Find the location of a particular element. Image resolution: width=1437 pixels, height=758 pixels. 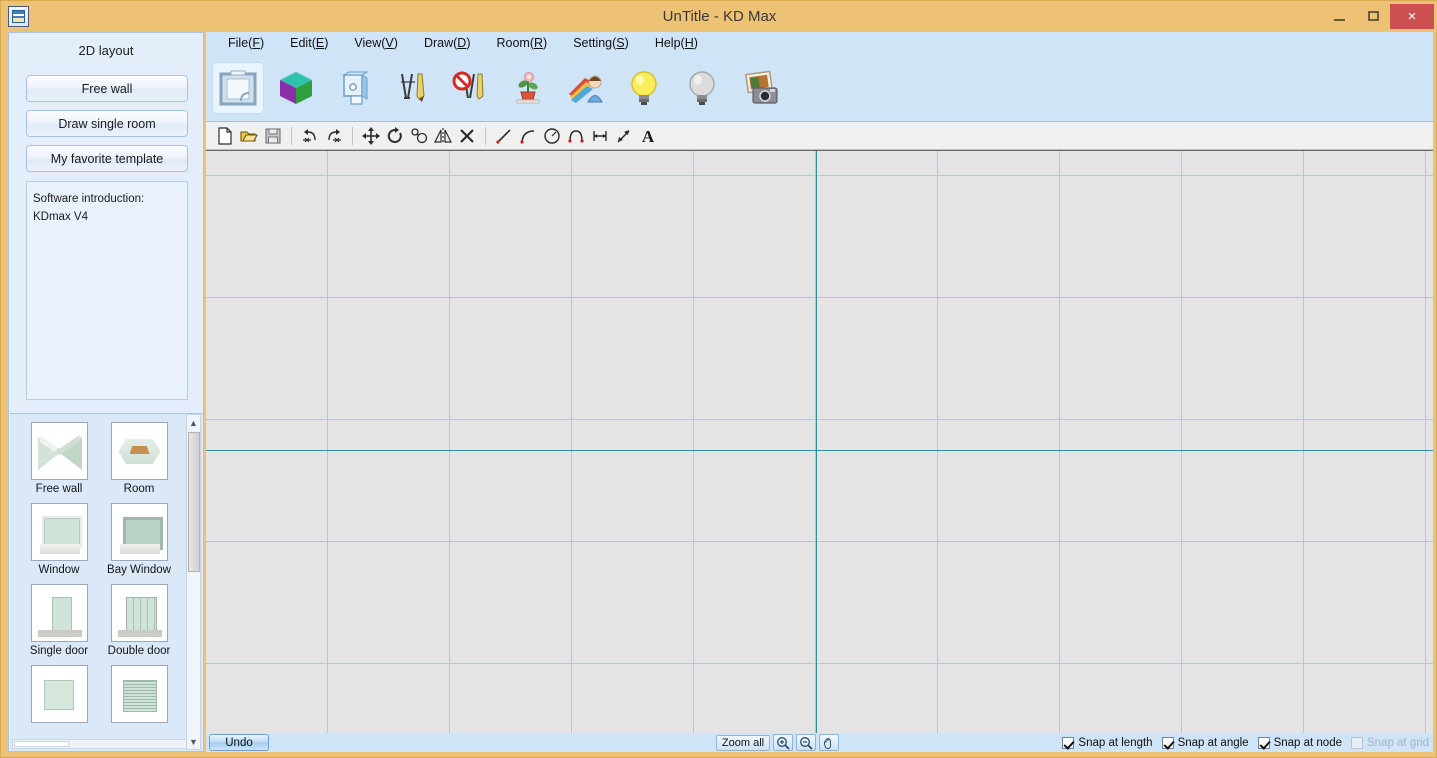

dimension-off-icon is located at coordinates (468, 85).